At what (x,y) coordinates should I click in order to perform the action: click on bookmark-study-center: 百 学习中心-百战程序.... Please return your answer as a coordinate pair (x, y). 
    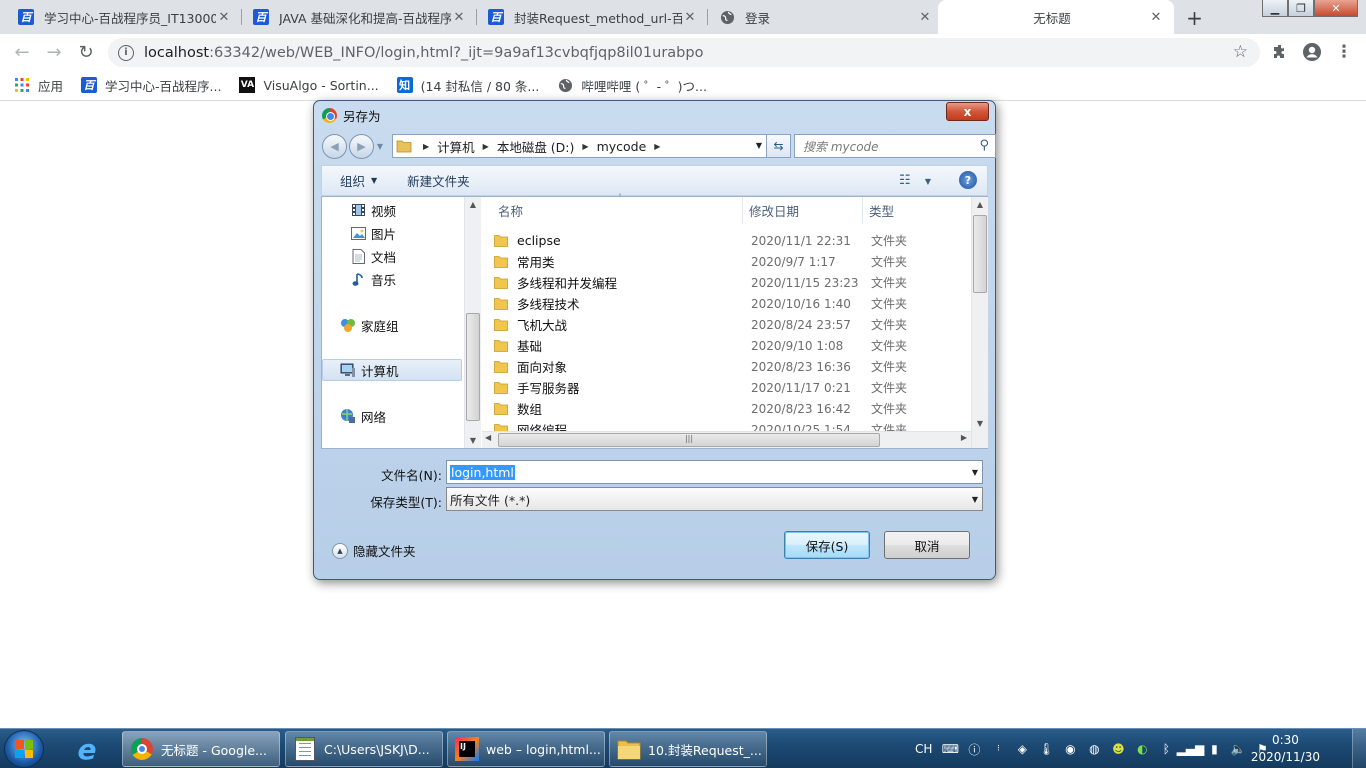
    Looking at the image, I should click on (151, 85).